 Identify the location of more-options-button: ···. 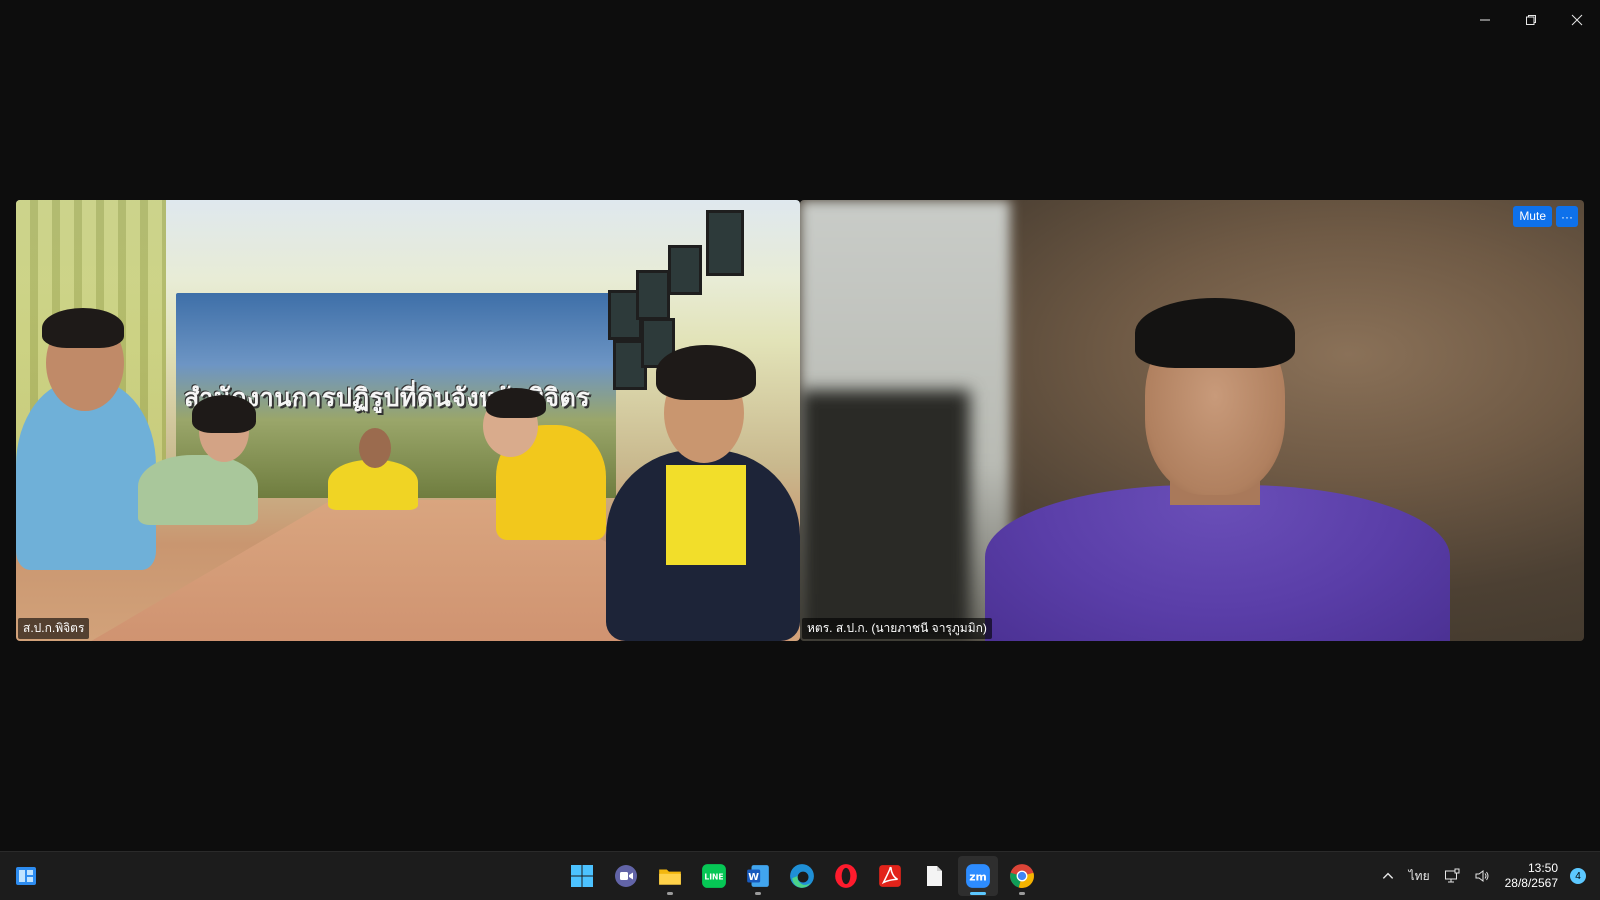
(1567, 216).